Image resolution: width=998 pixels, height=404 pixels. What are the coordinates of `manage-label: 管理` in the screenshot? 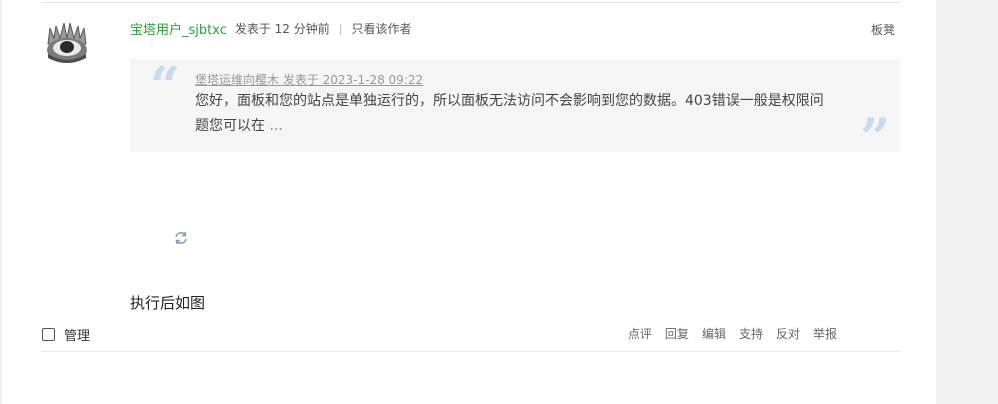 It's located at (77, 336).